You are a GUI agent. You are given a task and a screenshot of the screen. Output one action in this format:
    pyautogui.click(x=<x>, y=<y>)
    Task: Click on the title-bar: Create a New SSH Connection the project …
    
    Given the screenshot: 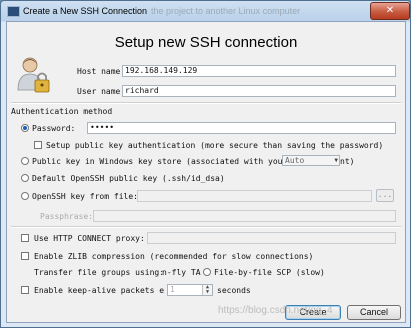 What is the action you would take?
    pyautogui.click(x=205, y=11)
    